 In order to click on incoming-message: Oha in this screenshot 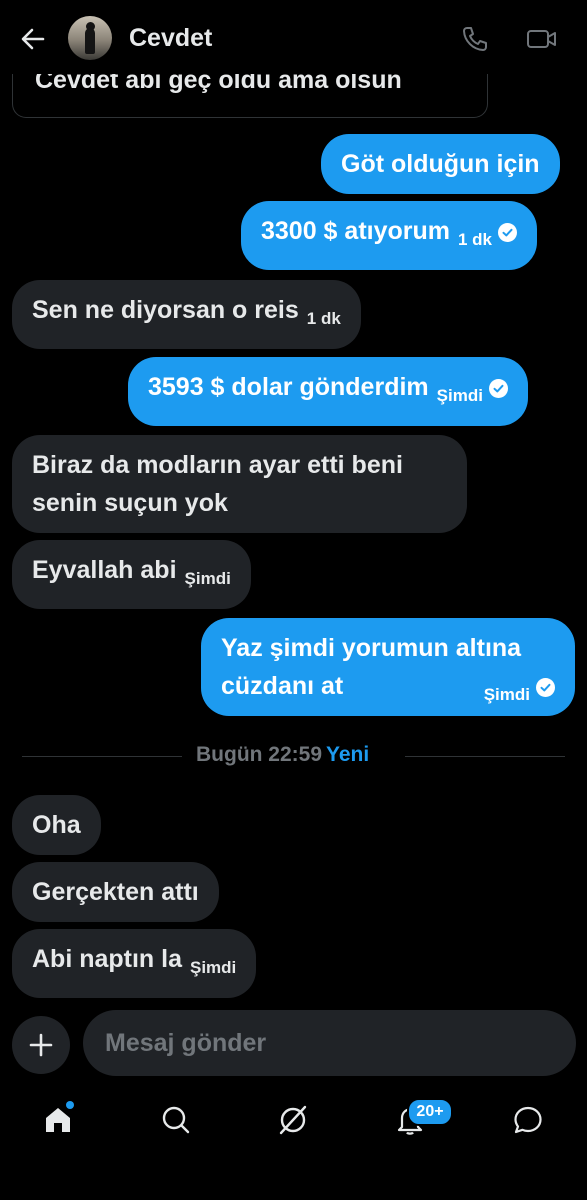, I will do `click(56, 825)`.